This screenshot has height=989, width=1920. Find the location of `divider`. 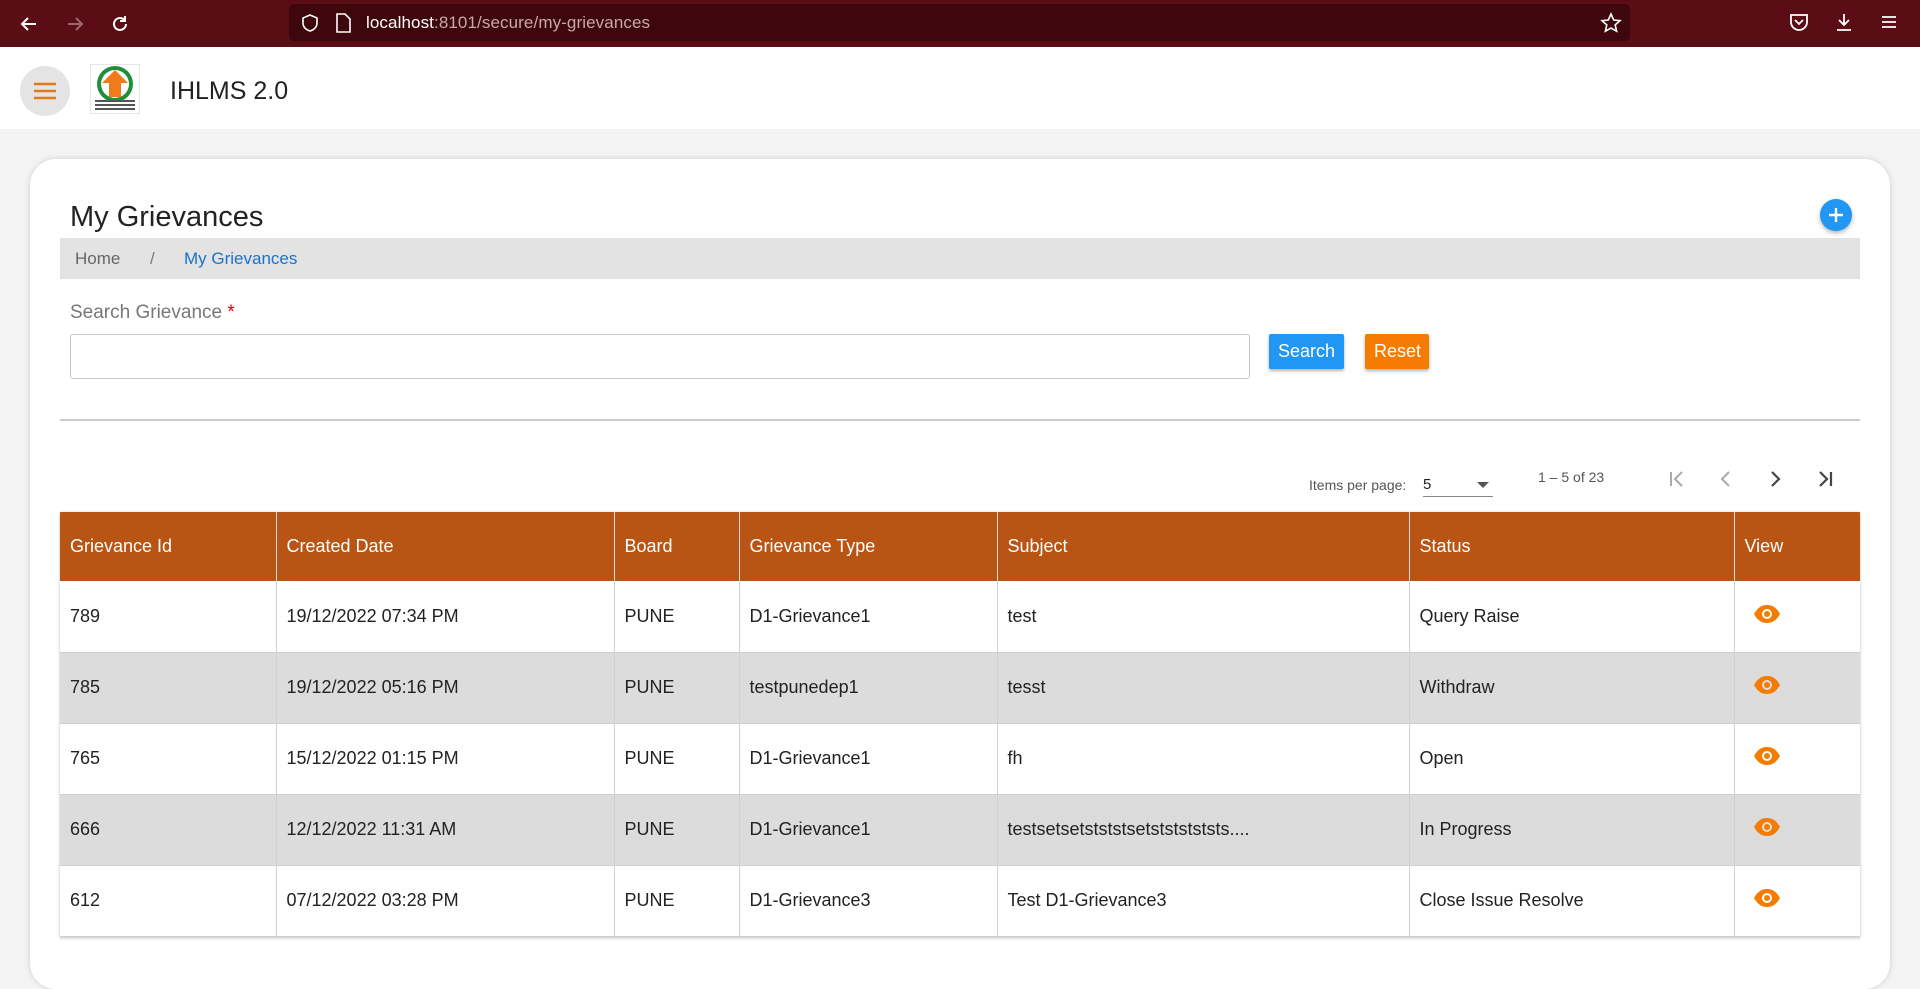

divider is located at coordinates (960, 420).